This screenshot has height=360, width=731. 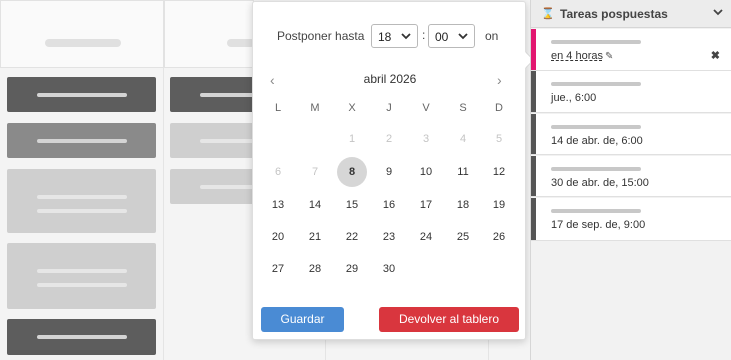 What do you see at coordinates (463, 139) in the screenshot?
I see `calendar-day: 4` at bounding box center [463, 139].